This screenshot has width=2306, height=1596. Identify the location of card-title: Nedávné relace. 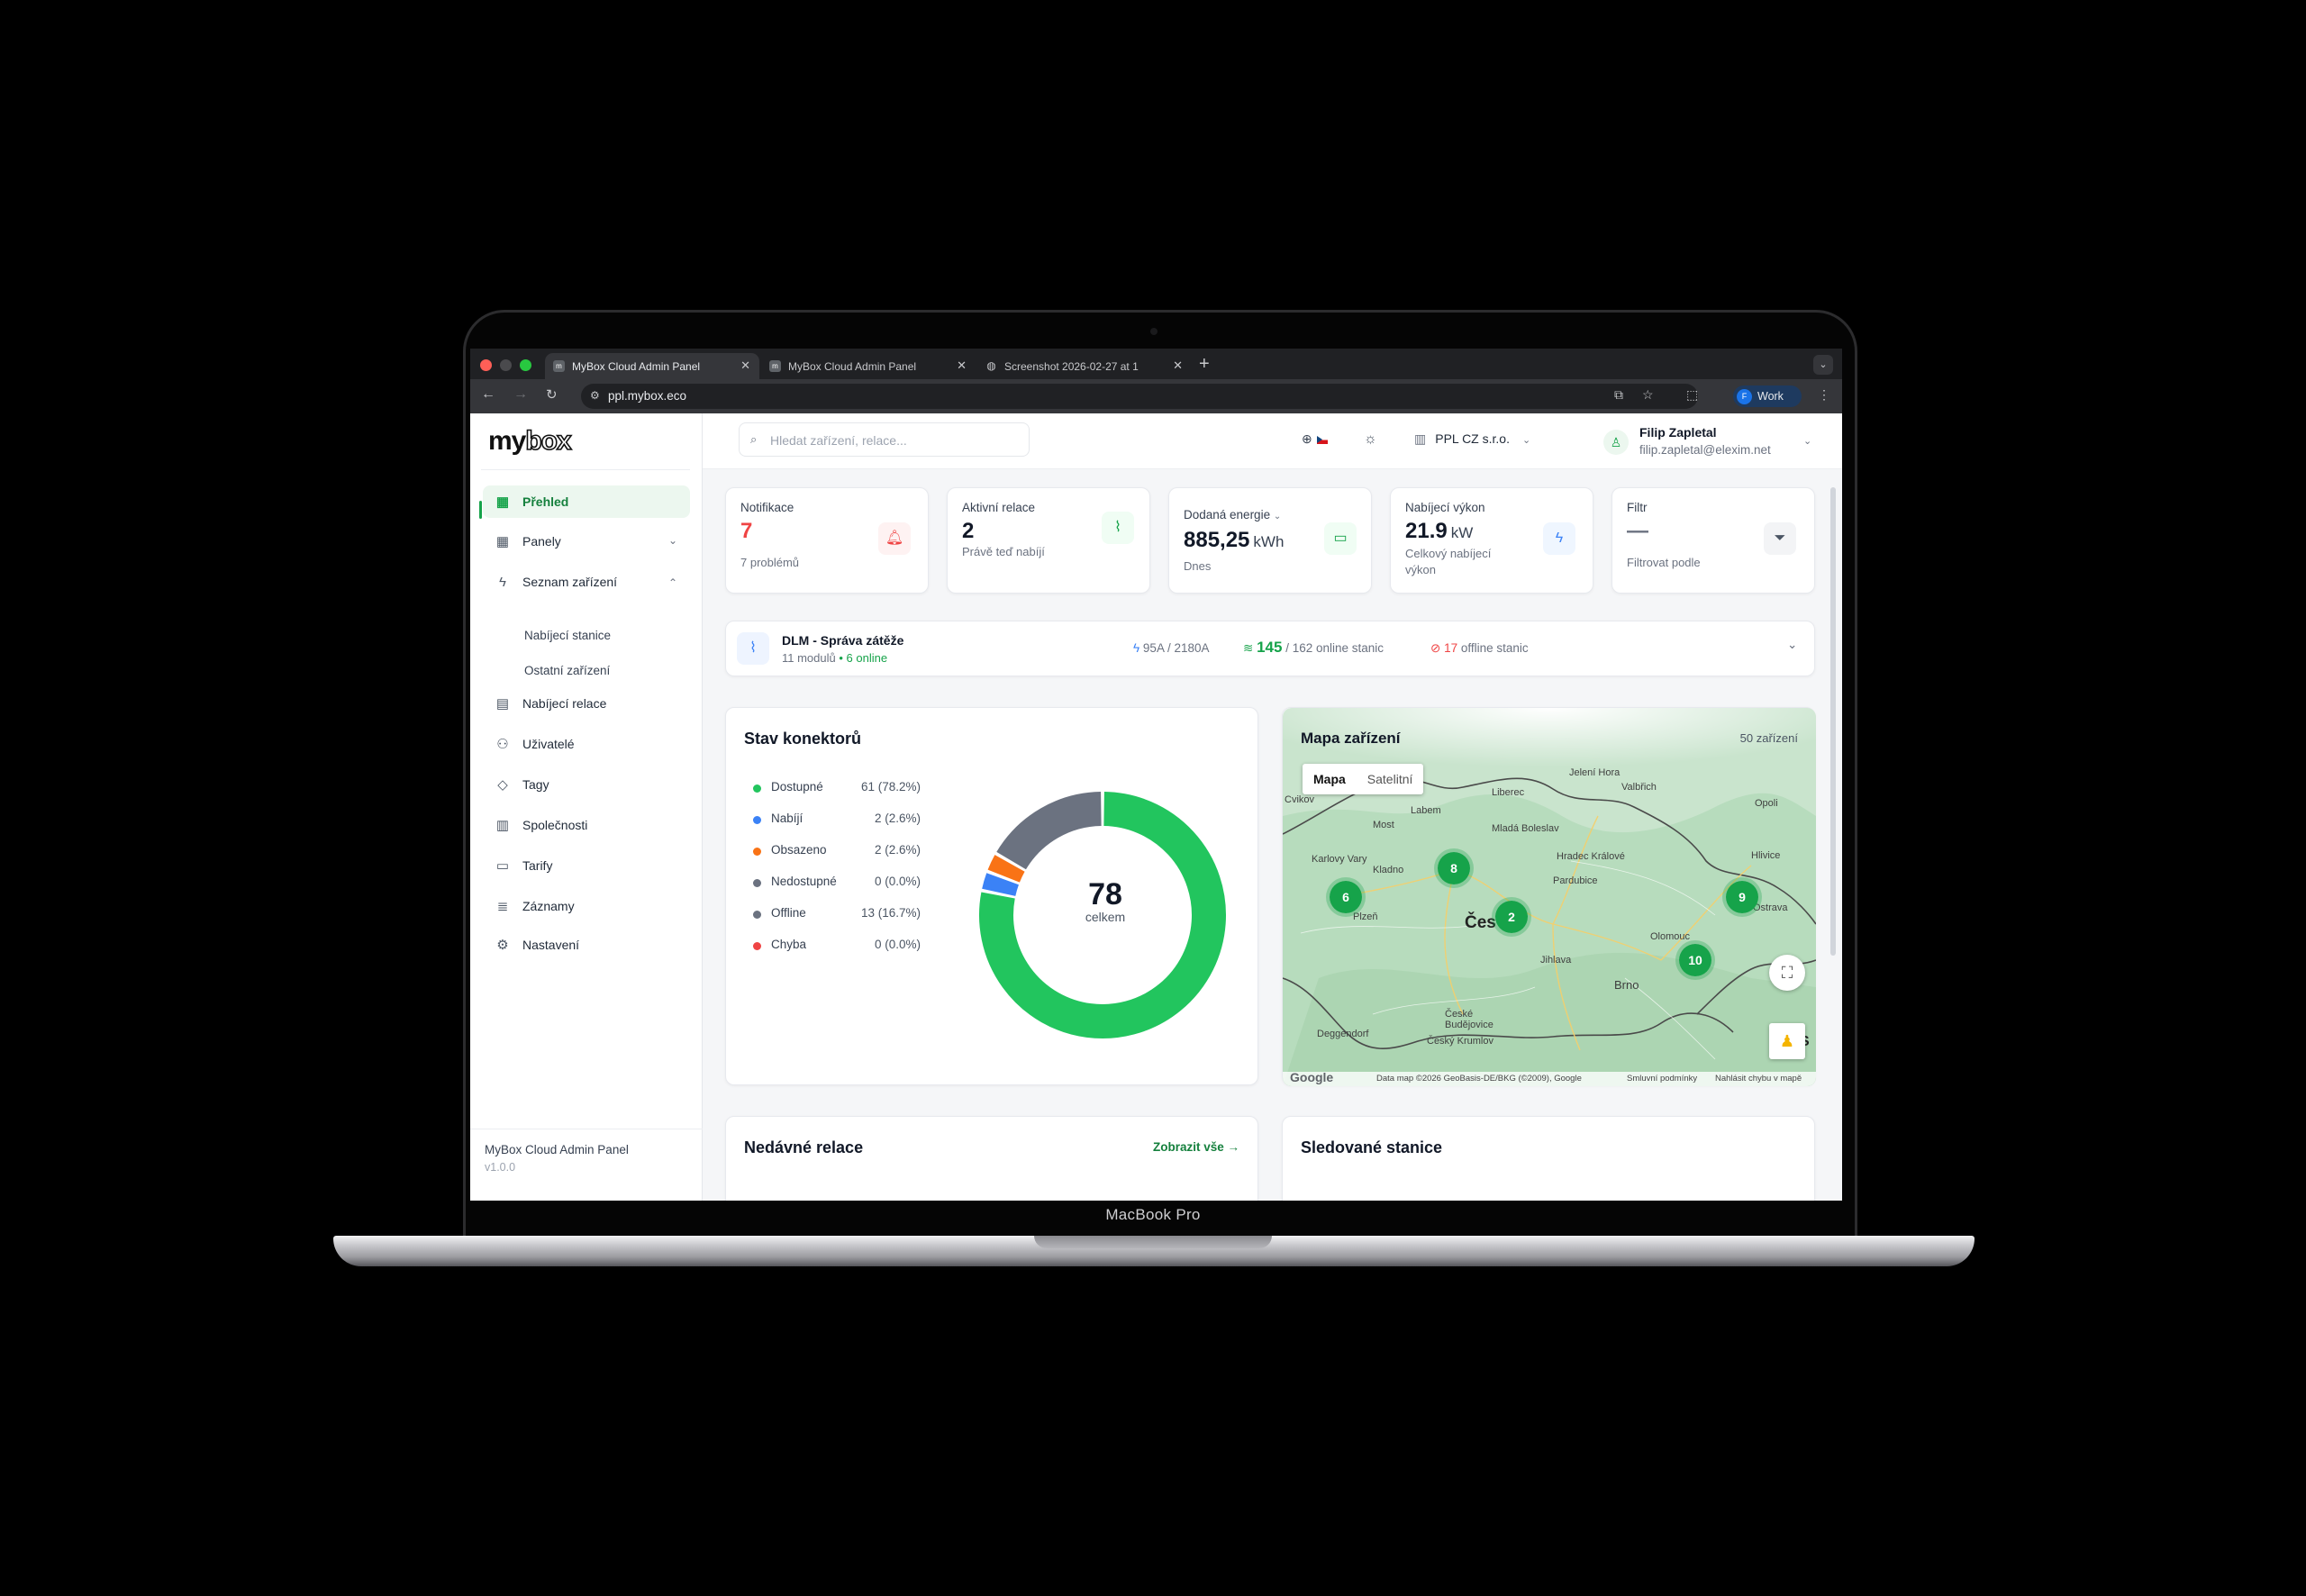
(804, 1147).